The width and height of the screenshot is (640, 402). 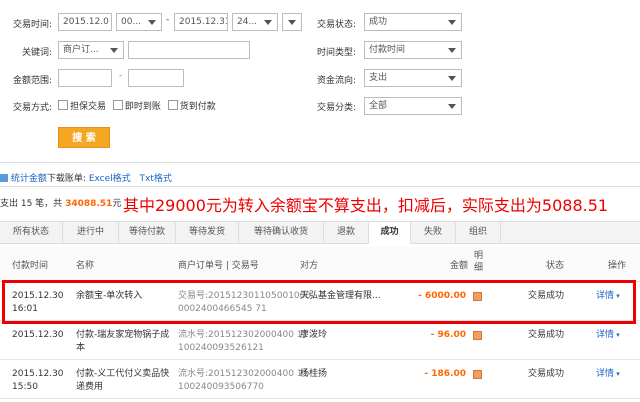 I want to click on row-time: 15:50, so click(x=25, y=387).